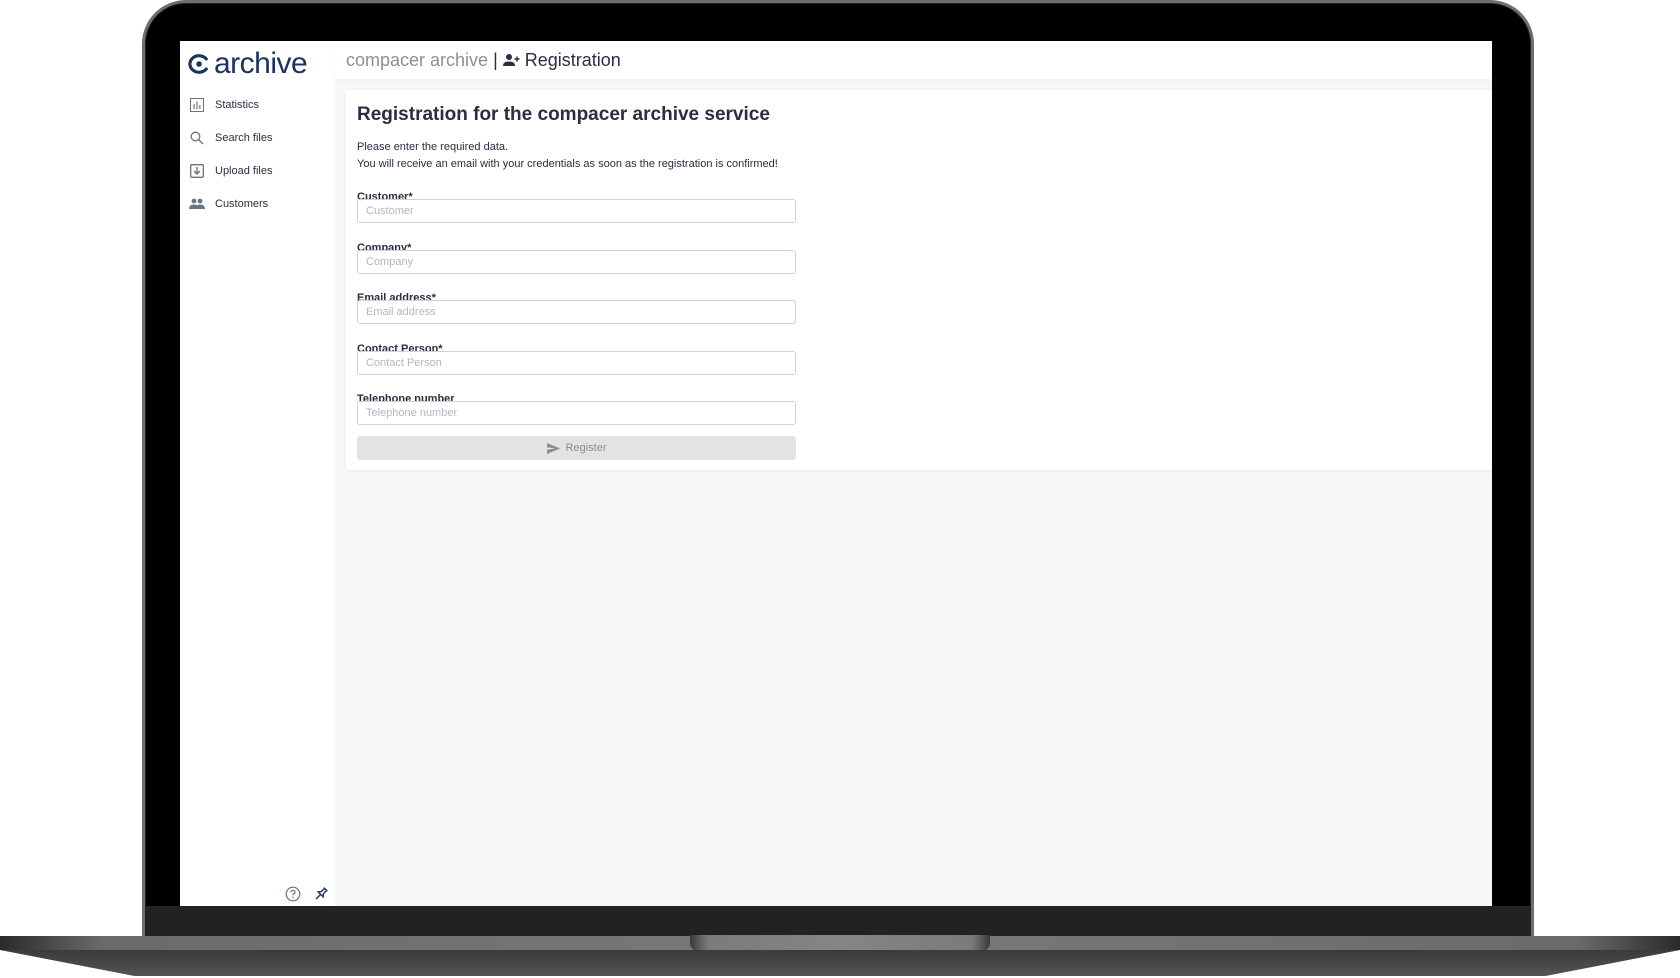 The height and width of the screenshot is (978, 1680). Describe the element at coordinates (433, 147) in the screenshot. I see `form-description: Please enter the required data.` at that location.